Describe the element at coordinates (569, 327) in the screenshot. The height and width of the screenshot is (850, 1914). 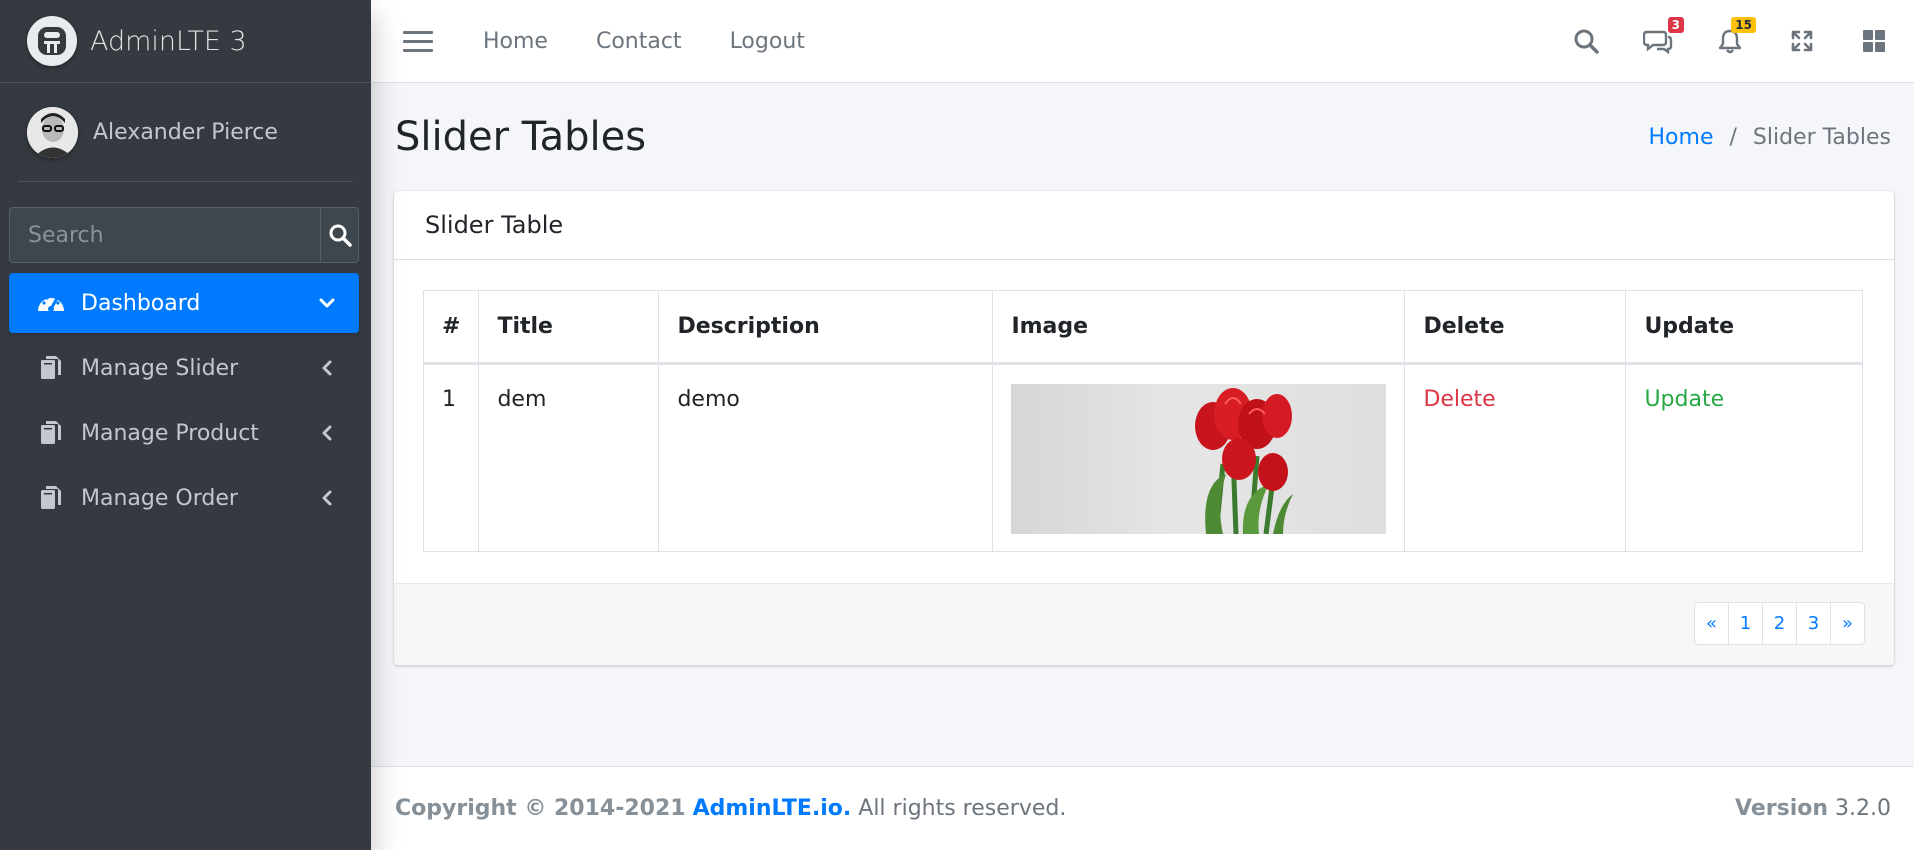
I see `column-header: Title` at that location.